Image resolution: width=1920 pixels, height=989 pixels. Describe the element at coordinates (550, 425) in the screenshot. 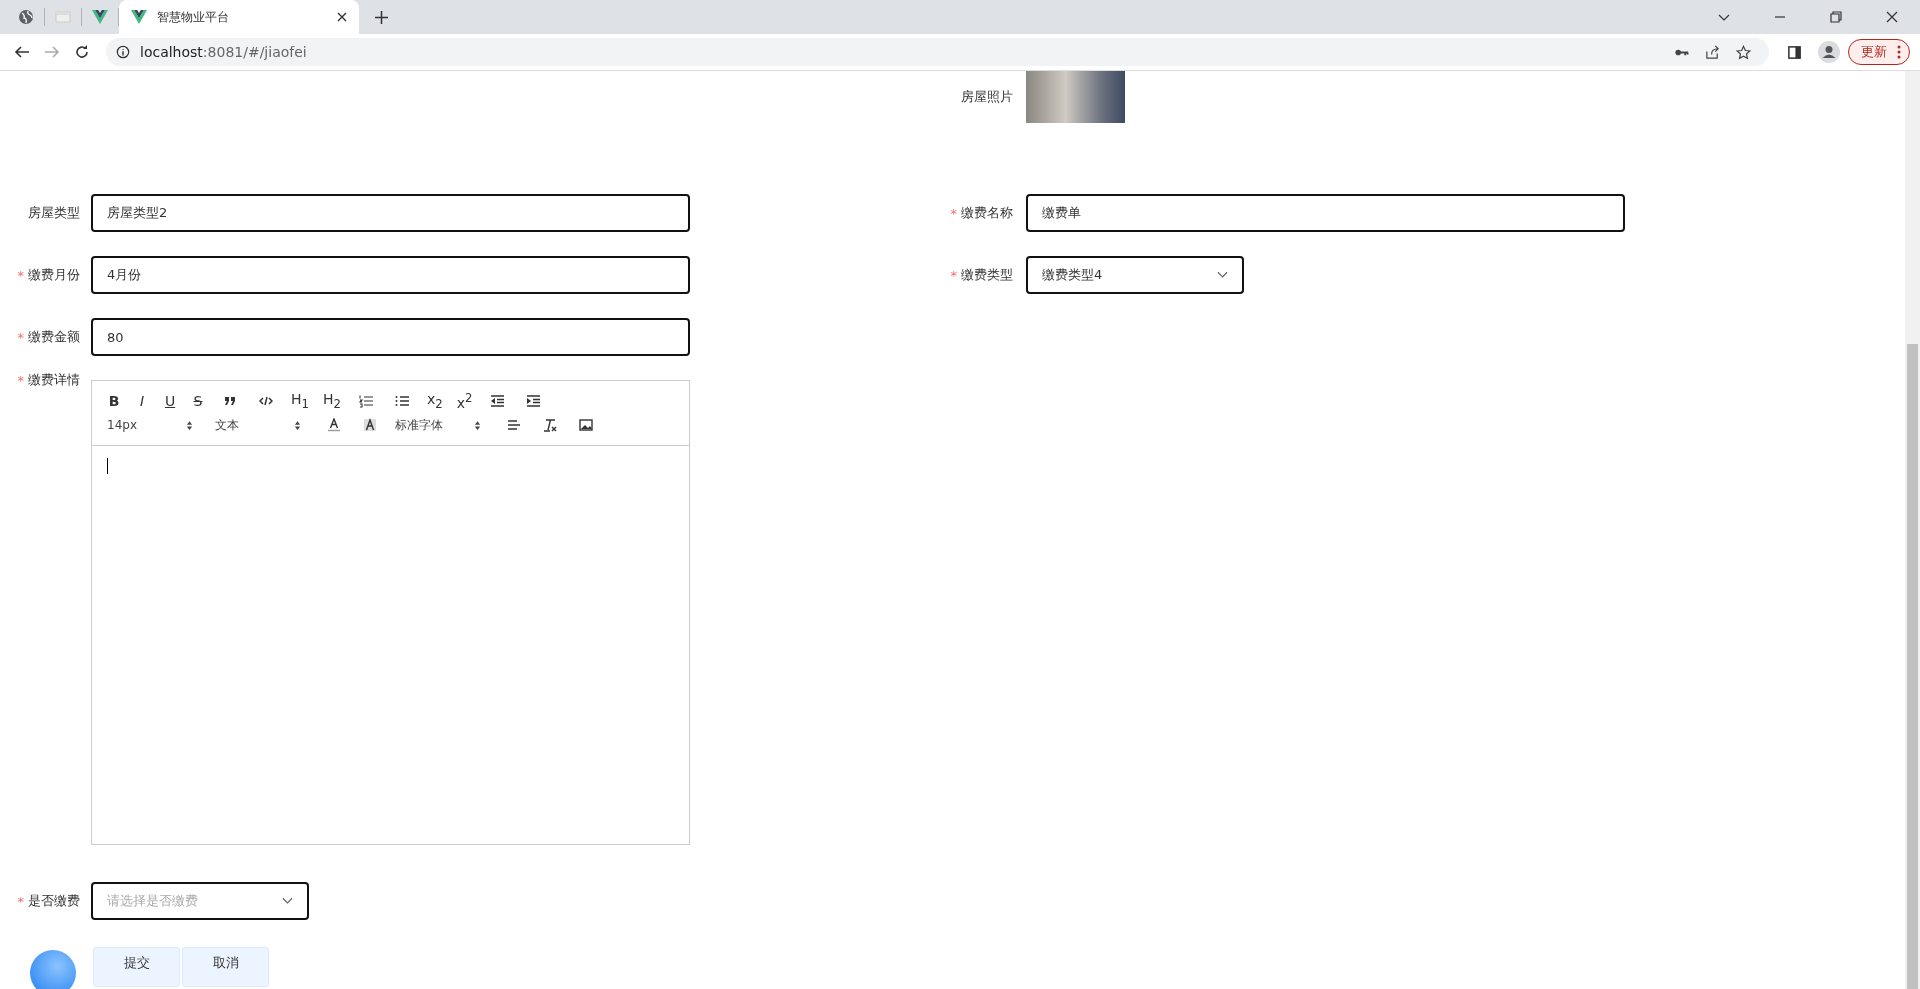

I see `clear-format-icon` at that location.